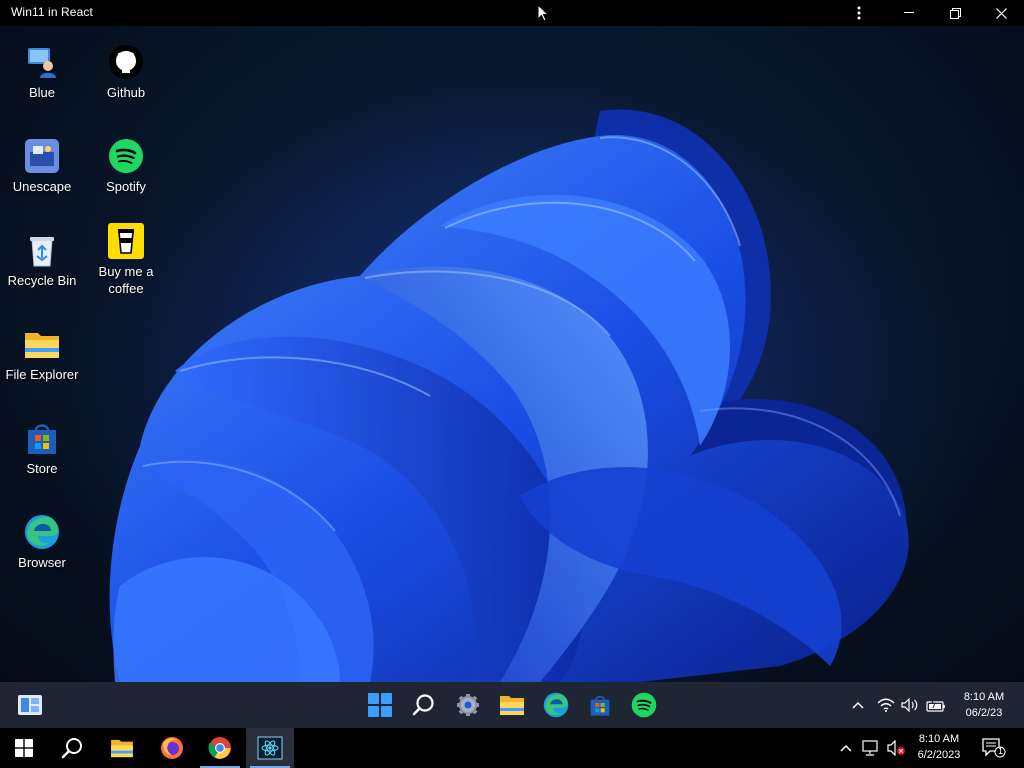 The image size is (1024, 768). I want to click on w10-file-explorer-button, so click(122, 748).